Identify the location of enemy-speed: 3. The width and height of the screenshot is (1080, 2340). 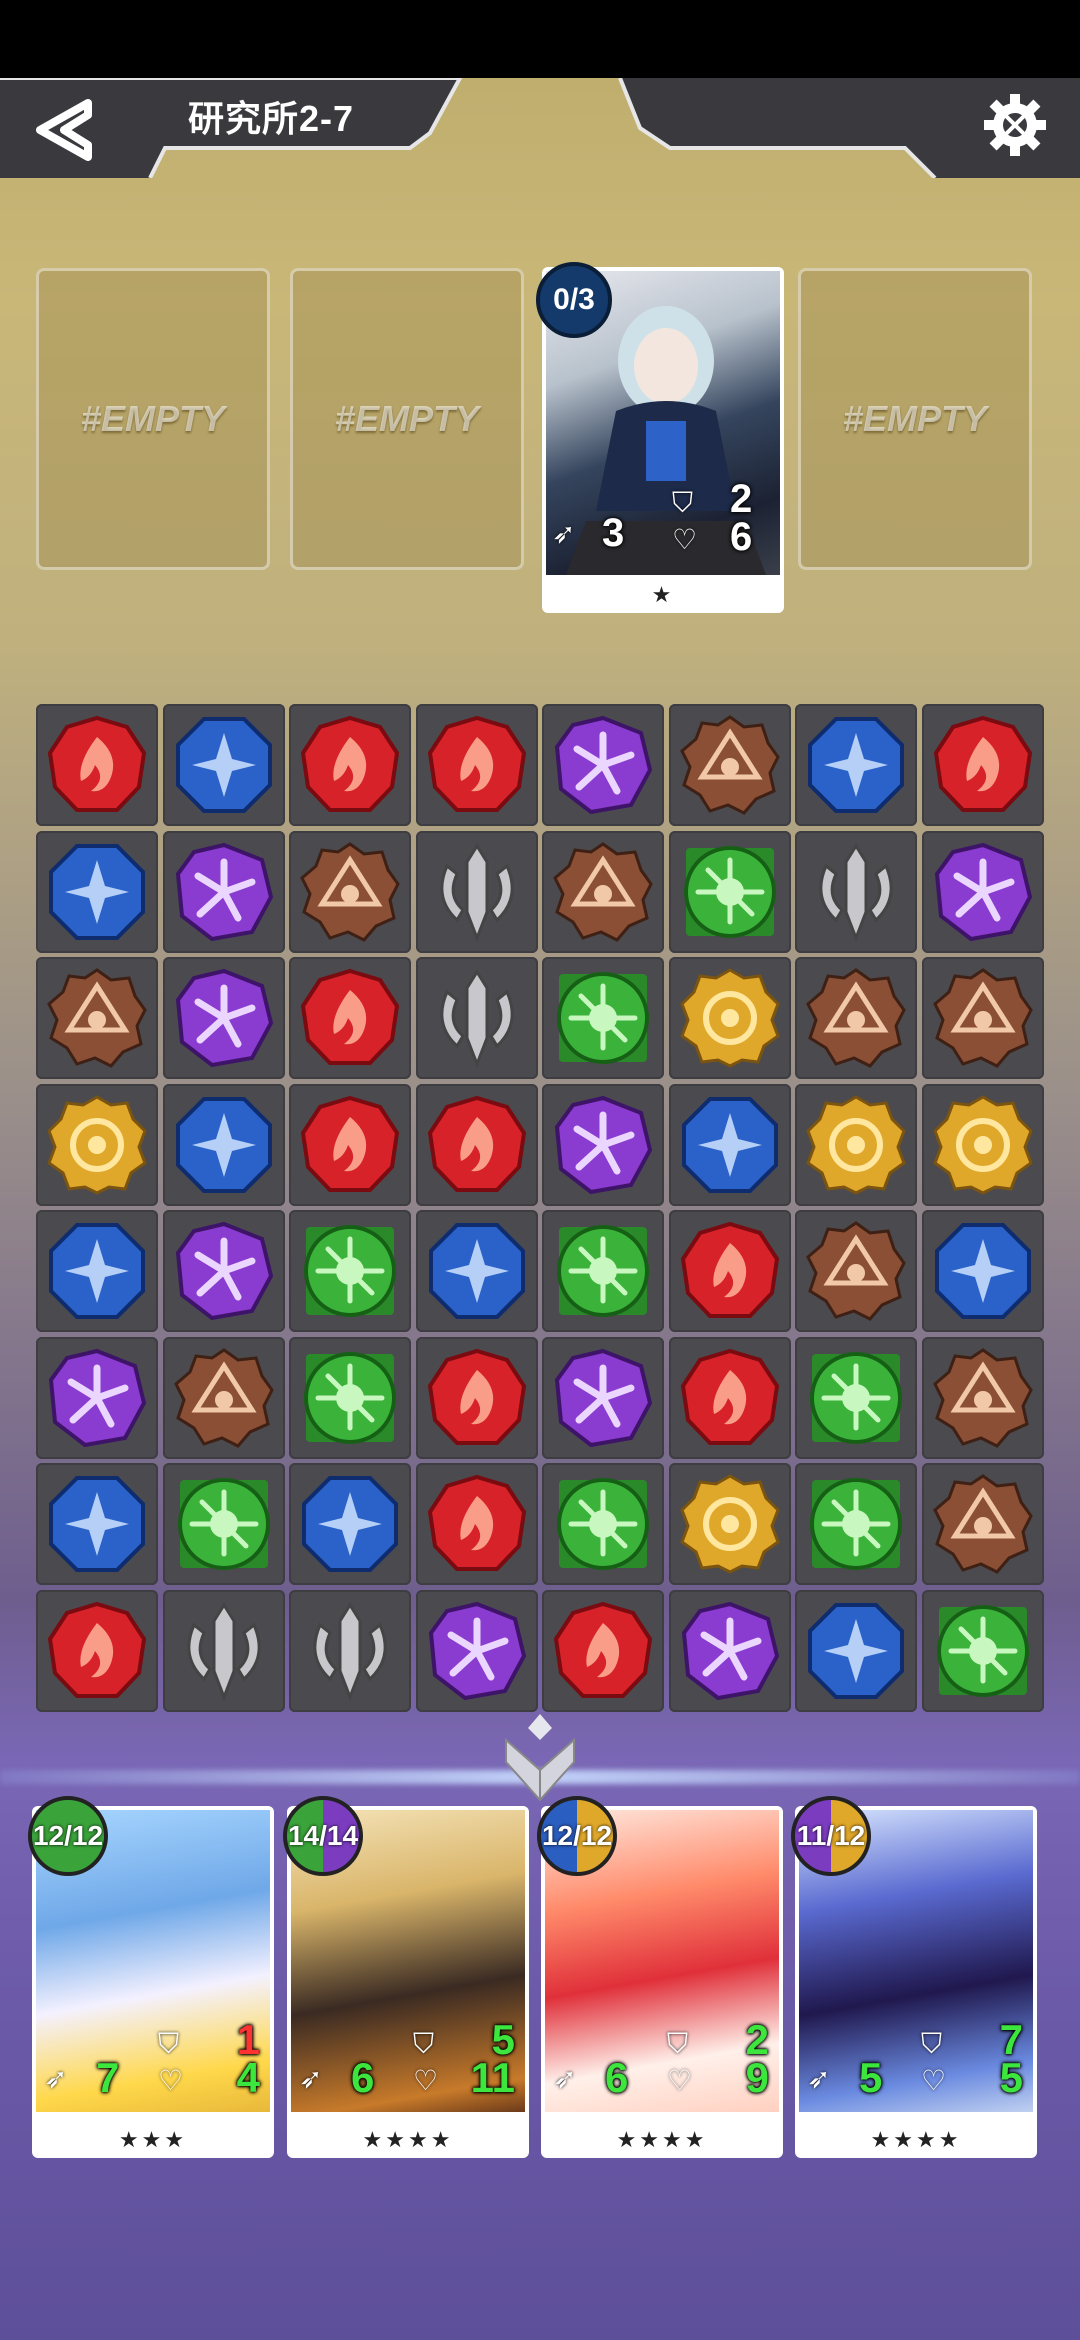
(613, 533).